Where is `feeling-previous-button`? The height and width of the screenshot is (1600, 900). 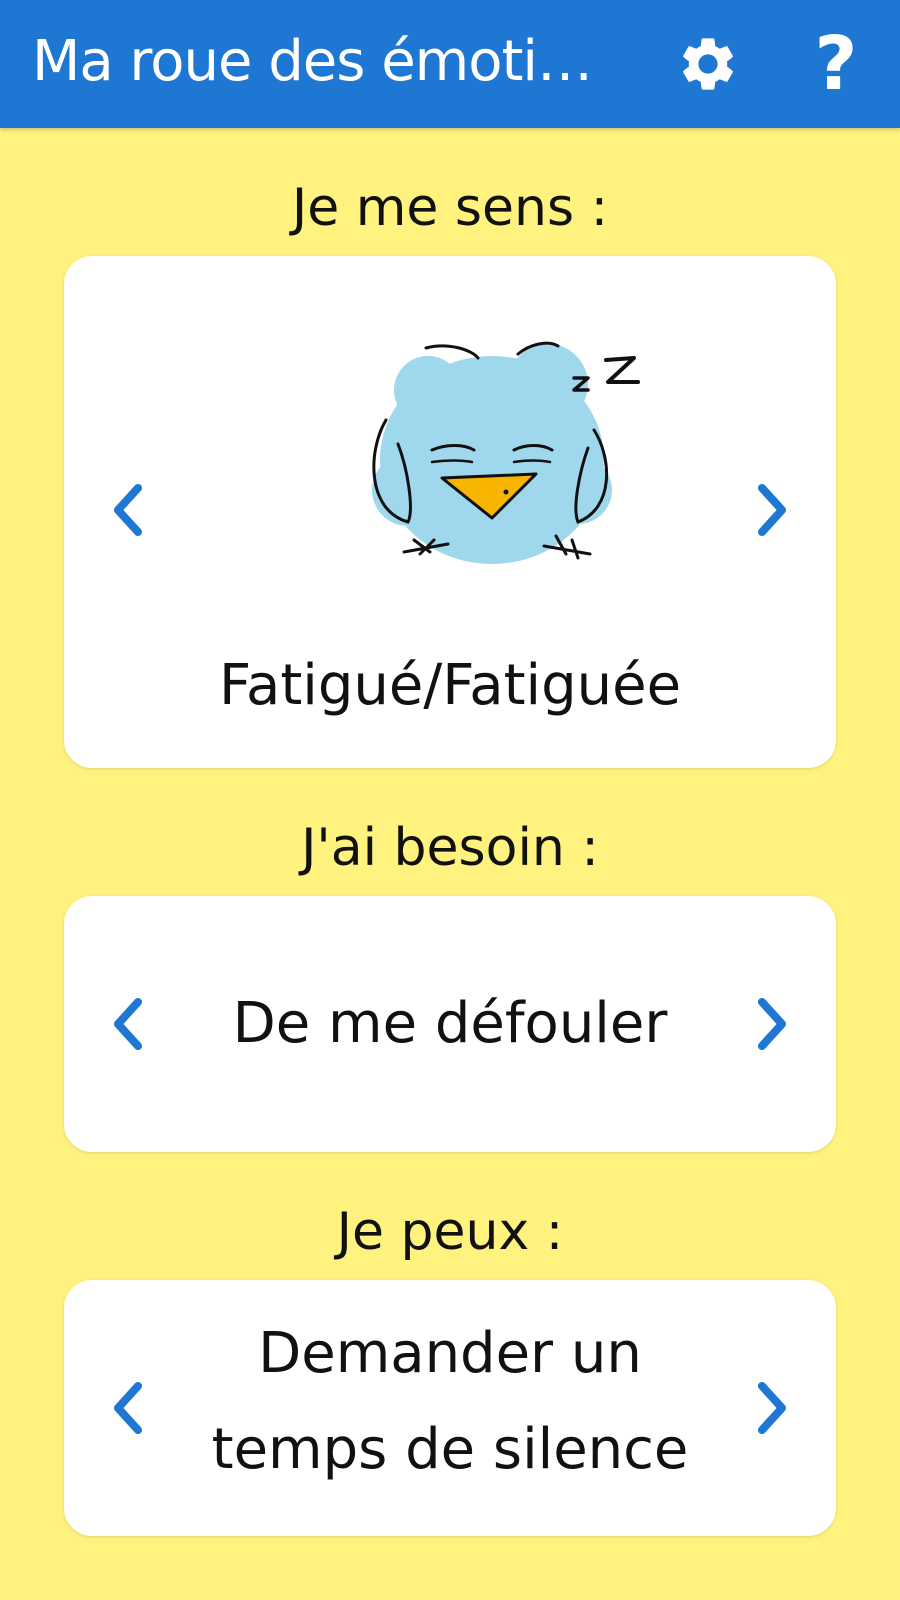 feeling-previous-button is located at coordinates (128, 510).